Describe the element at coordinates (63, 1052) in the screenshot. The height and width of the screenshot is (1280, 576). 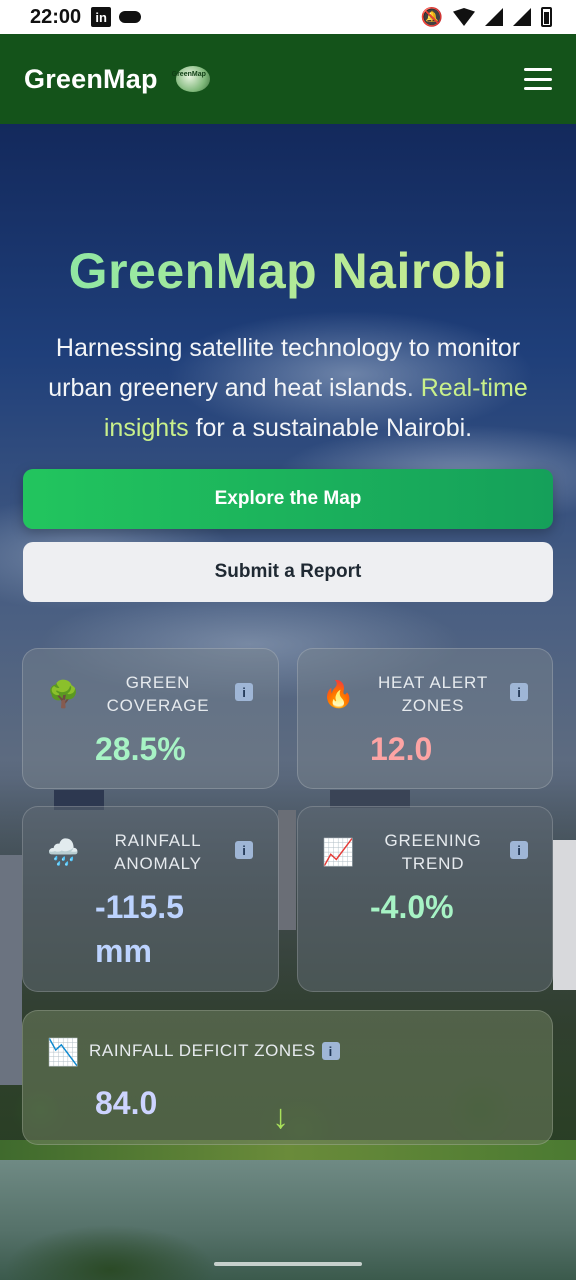
I see `chart-down-icon: 📉` at that location.